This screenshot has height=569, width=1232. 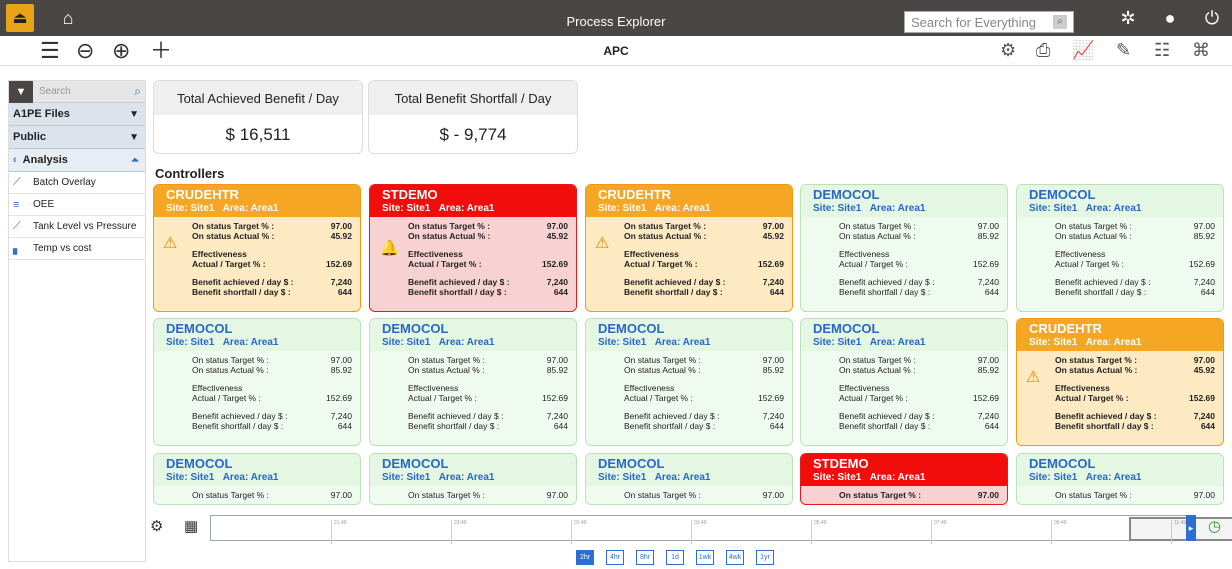 What do you see at coordinates (445, 264) in the screenshot?
I see `metric-label: Actual / Target % :` at bounding box center [445, 264].